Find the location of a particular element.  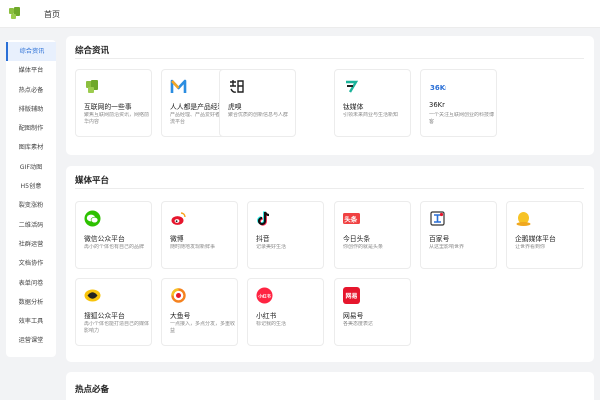

site-card-desc: 一点接入，多点分发，多重收益 is located at coordinates (203, 327).